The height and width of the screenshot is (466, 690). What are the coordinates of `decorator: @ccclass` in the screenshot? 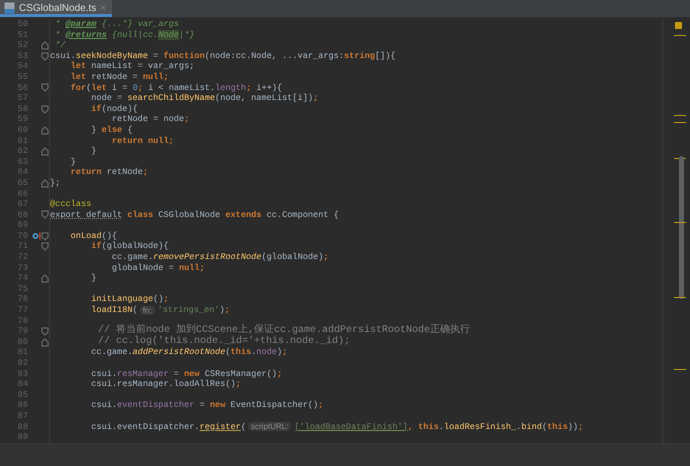 It's located at (71, 204).